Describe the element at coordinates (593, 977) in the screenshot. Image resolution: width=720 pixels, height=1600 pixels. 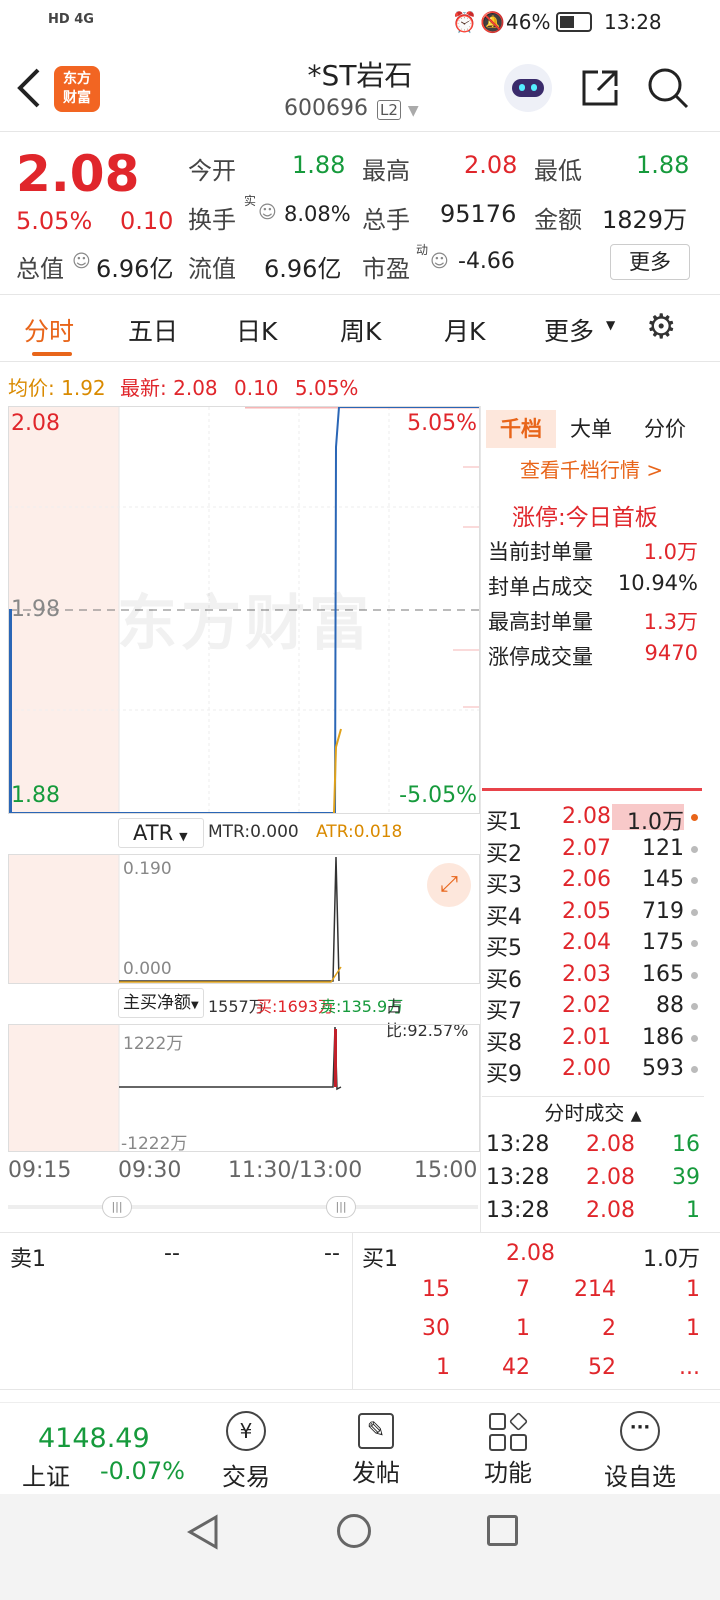
I see `bid-row: 买6 2.03 165` at that location.